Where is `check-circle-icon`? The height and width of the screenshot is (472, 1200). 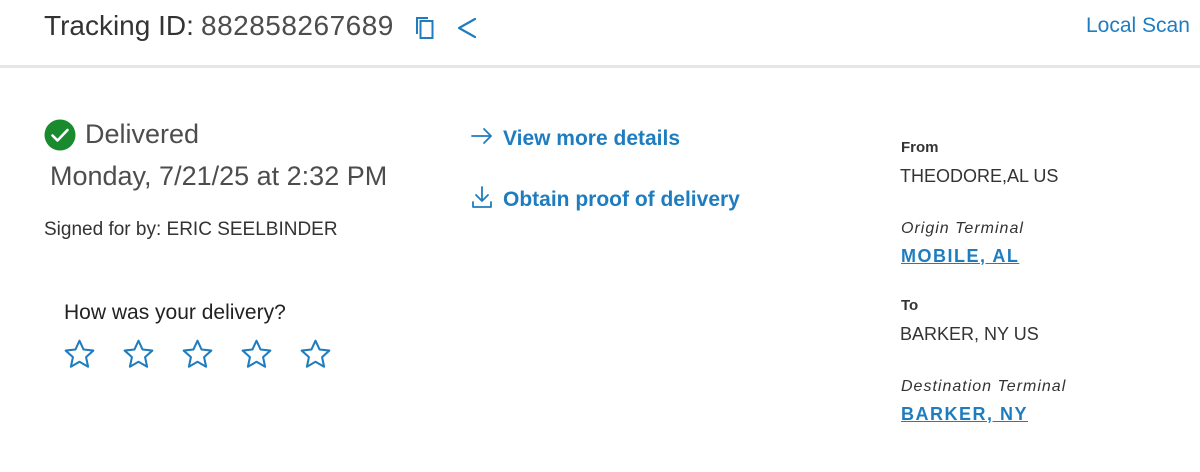
check-circle-icon is located at coordinates (60, 135).